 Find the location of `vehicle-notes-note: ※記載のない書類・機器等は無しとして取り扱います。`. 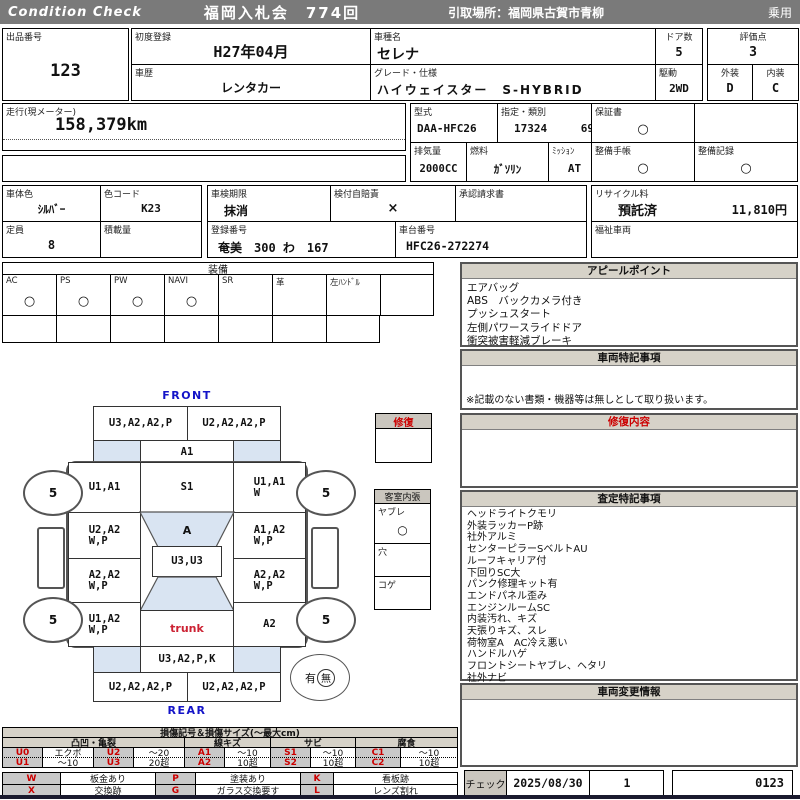

vehicle-notes-note: ※記載のない書類・機器等は無しとして取り扱います。 is located at coordinates (590, 400).